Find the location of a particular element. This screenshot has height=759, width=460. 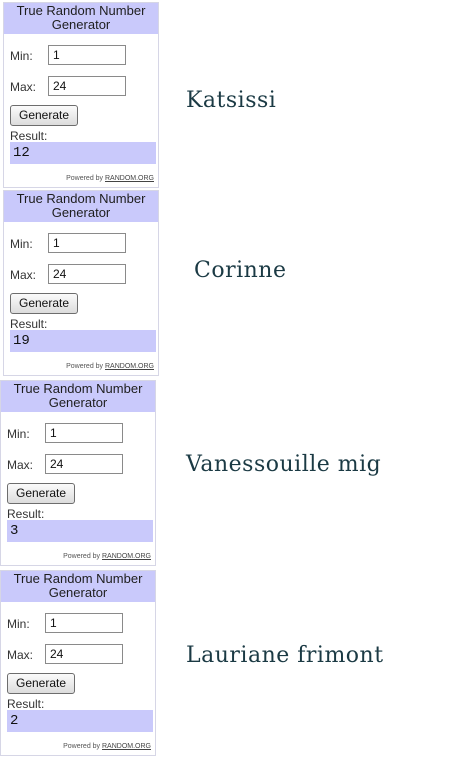

winner-name-1: Katsissi is located at coordinates (231, 100).